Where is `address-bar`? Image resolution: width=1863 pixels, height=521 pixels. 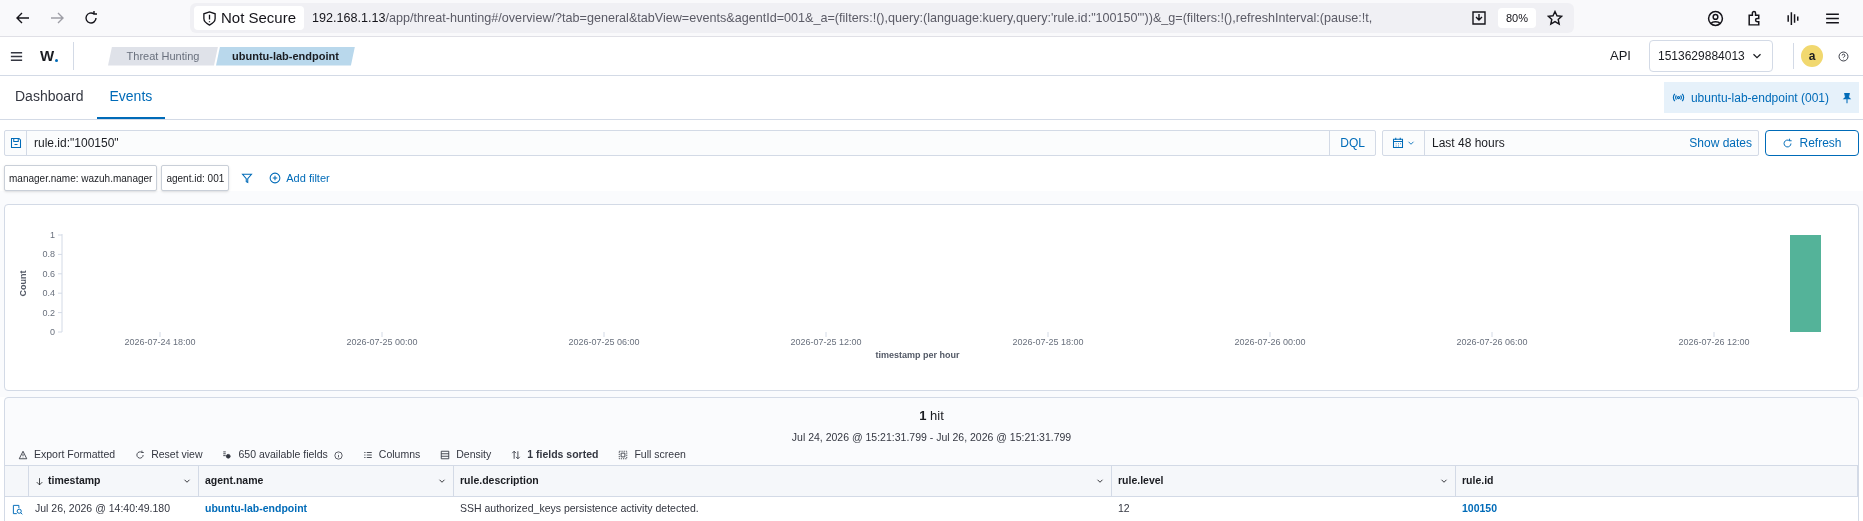
address-bar is located at coordinates (882, 18).